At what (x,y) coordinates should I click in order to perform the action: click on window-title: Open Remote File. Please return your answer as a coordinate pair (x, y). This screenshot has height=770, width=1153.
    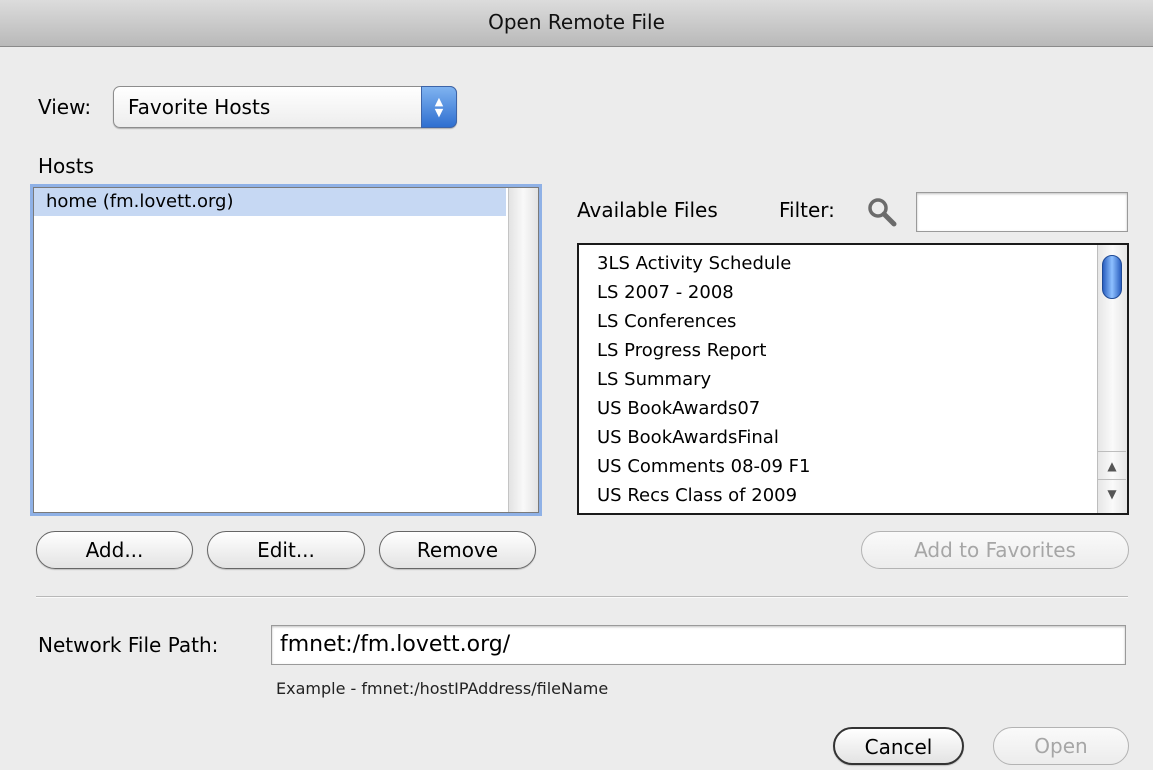
    Looking at the image, I should click on (576, 22).